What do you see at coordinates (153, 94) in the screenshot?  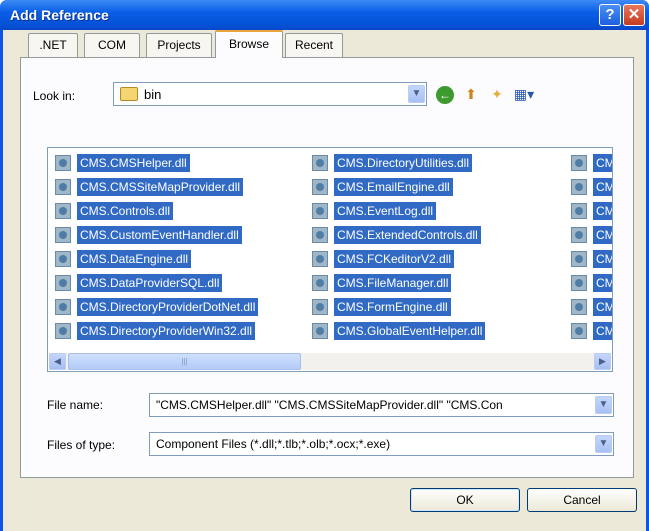 I see `look-in-value: bin` at bounding box center [153, 94].